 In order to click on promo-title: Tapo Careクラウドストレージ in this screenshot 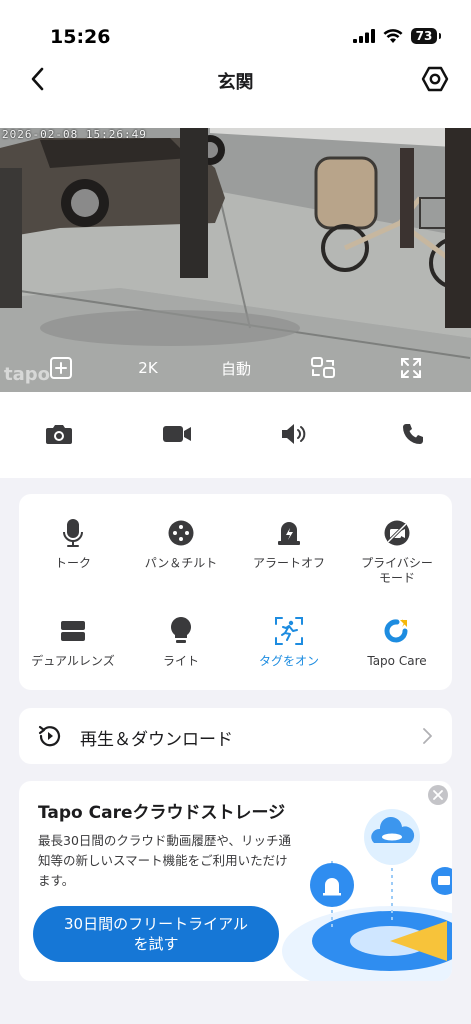, I will do `click(162, 813)`.